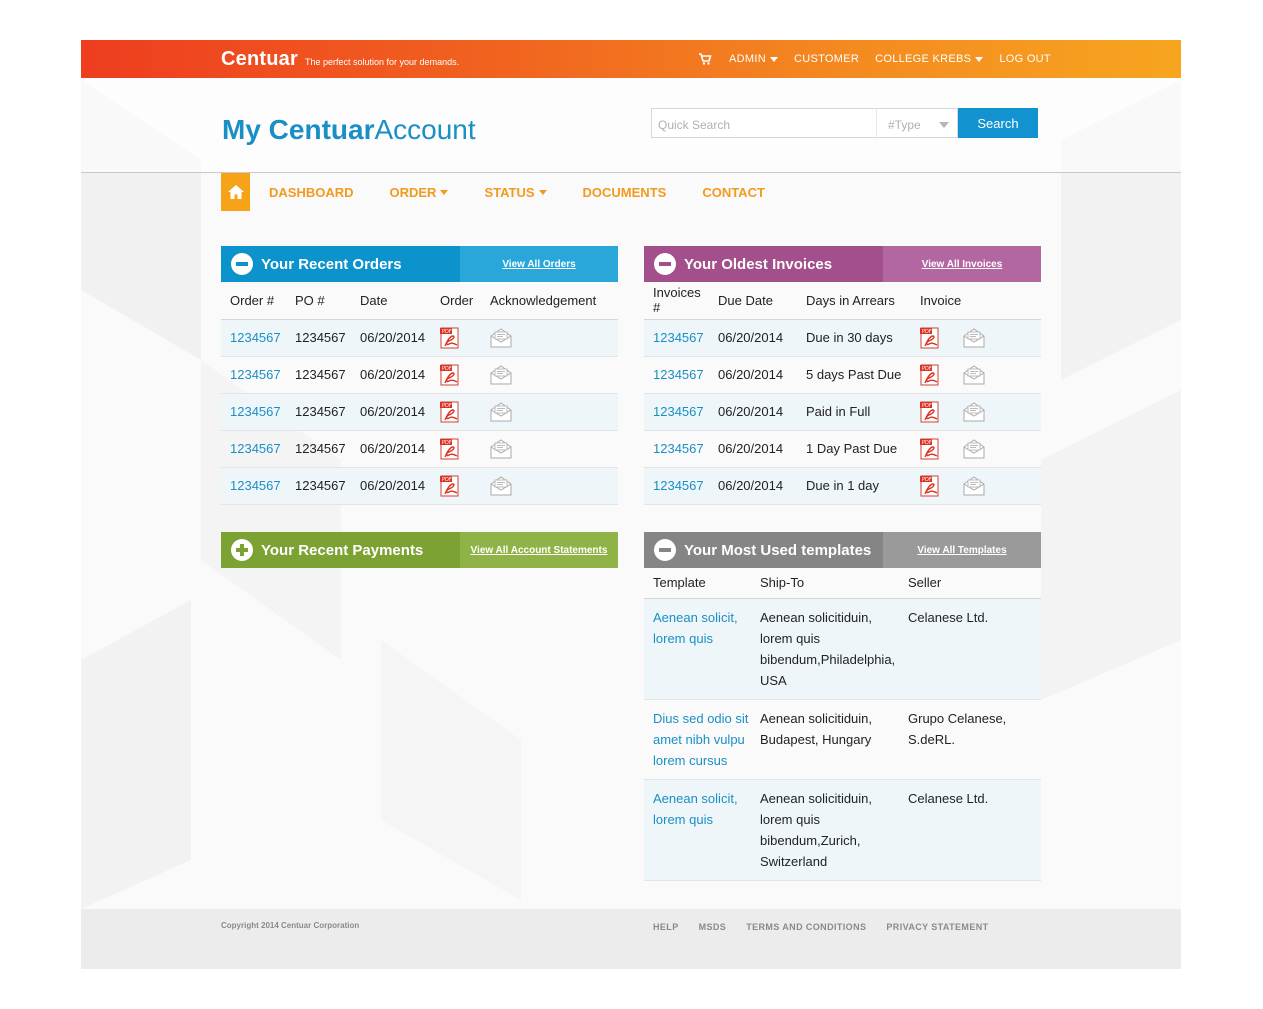 This screenshot has width=1263, height=1009. I want to click on footer-msds-link: MSDS, so click(713, 927).